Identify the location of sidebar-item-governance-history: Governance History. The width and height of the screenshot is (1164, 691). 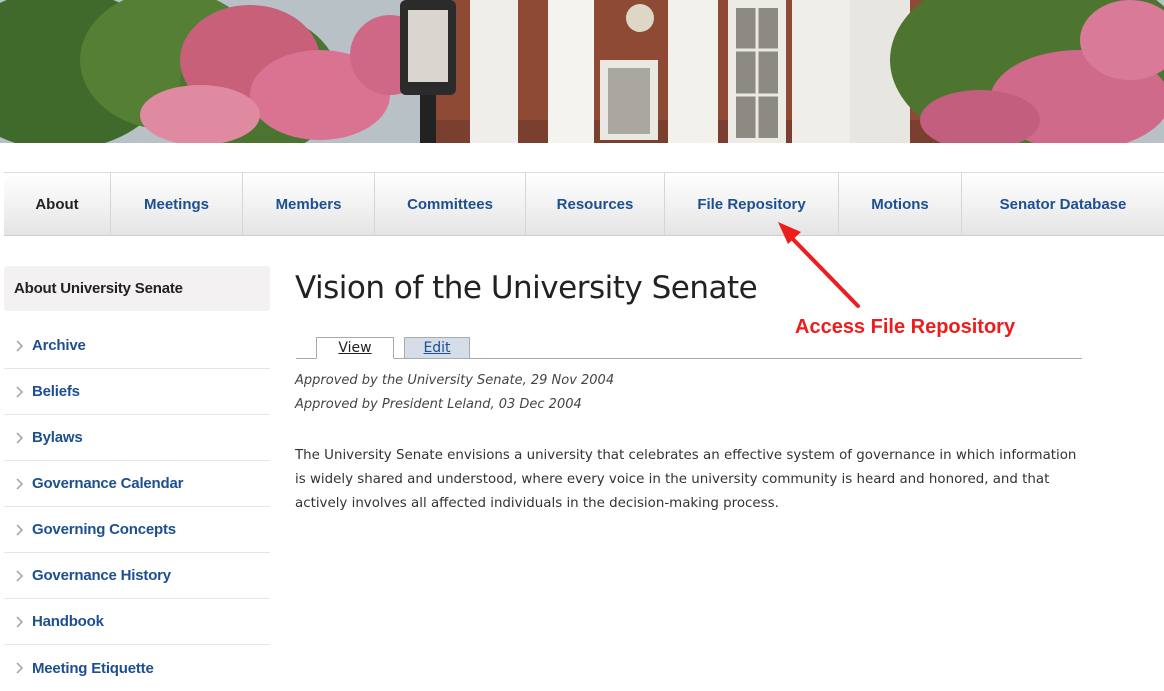
(137, 576).